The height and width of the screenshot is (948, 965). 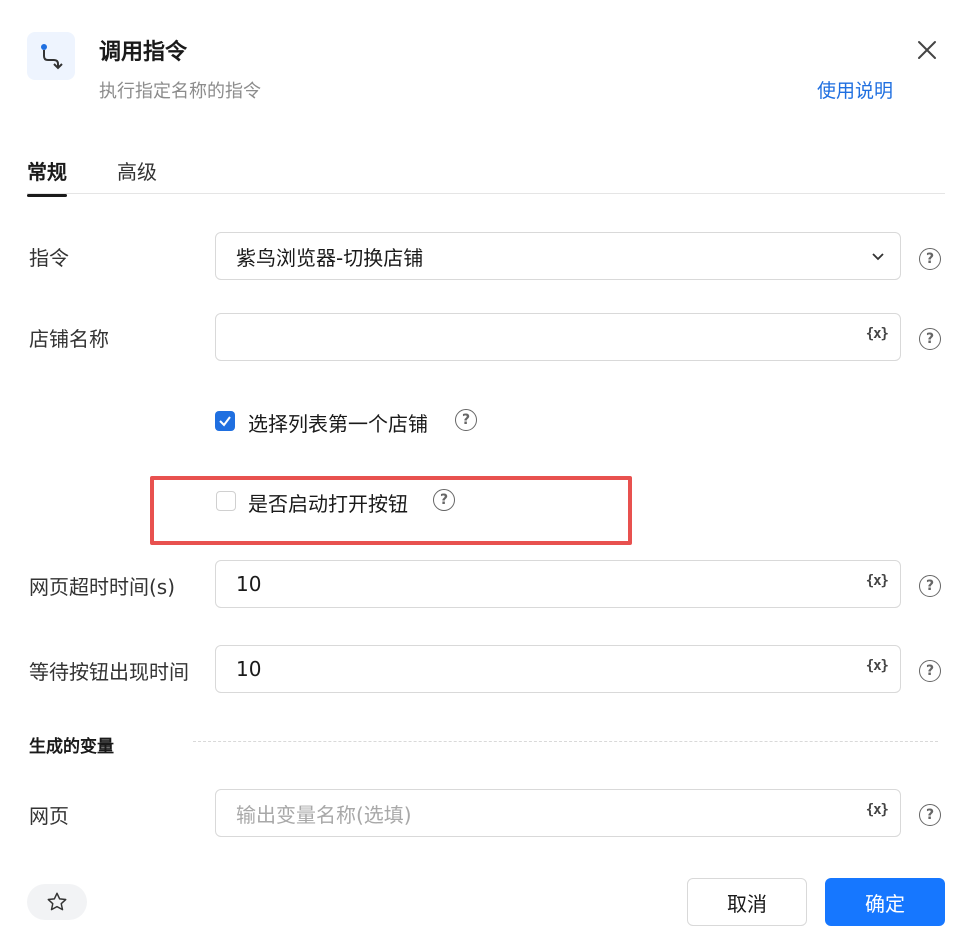 I want to click on confirm-button: 确定, so click(x=885, y=902).